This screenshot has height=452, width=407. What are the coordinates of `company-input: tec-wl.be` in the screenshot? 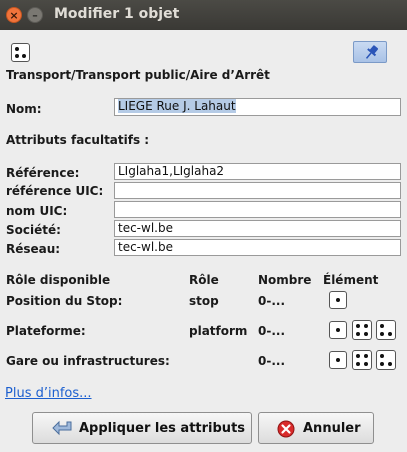 It's located at (257, 228).